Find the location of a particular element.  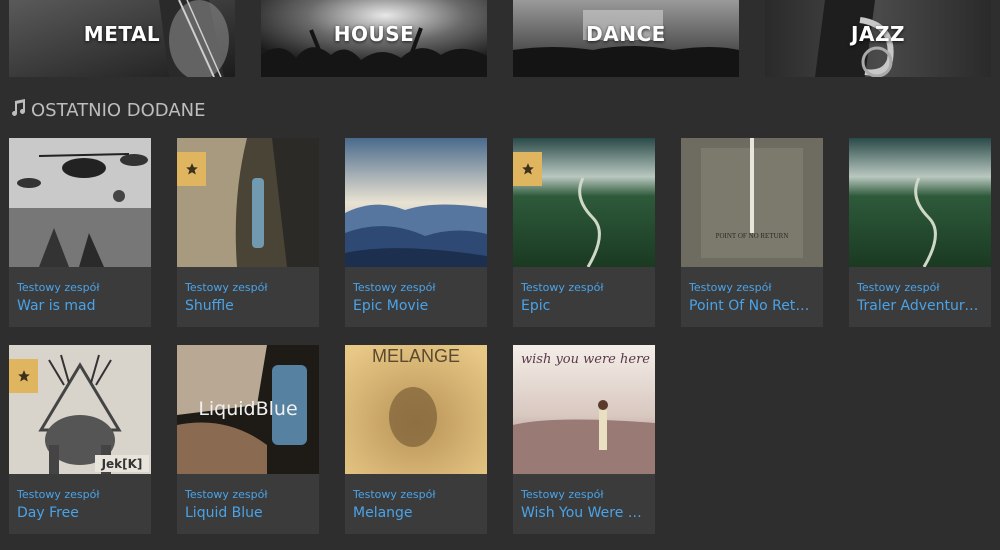

album-title: Liquid Blue is located at coordinates (249, 513).